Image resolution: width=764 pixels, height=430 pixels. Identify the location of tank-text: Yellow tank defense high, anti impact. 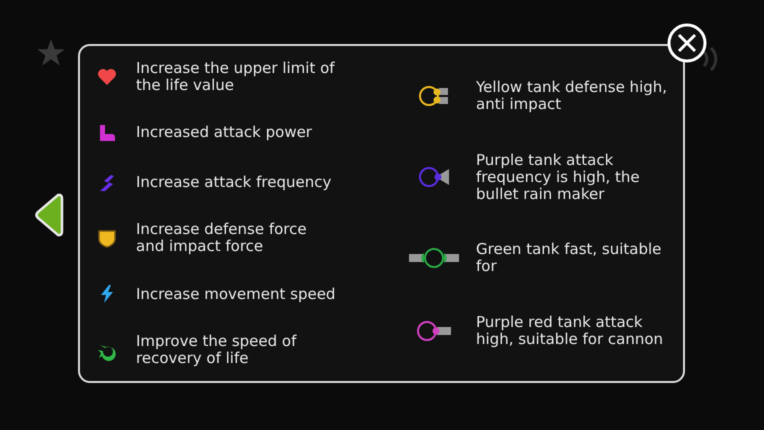
(572, 96).